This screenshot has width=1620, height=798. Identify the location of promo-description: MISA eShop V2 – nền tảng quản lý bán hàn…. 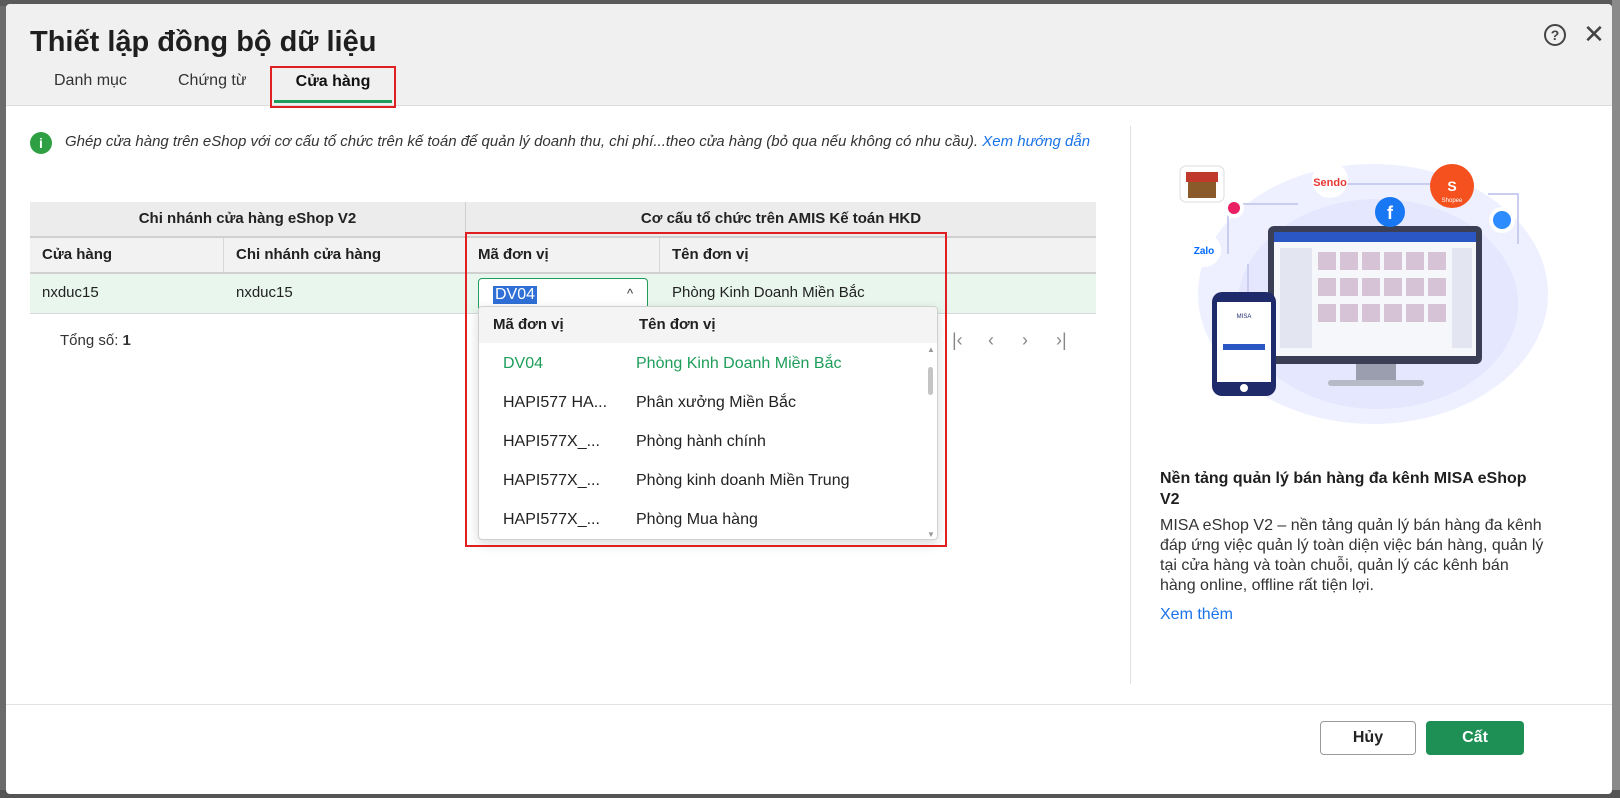
(1352, 555).